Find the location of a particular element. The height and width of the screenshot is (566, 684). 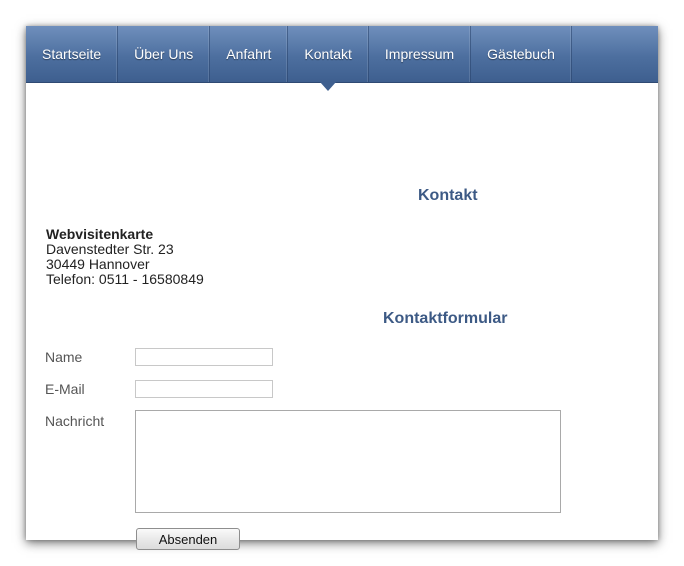

nav-item-impressum: Impressum is located at coordinates (420, 54).